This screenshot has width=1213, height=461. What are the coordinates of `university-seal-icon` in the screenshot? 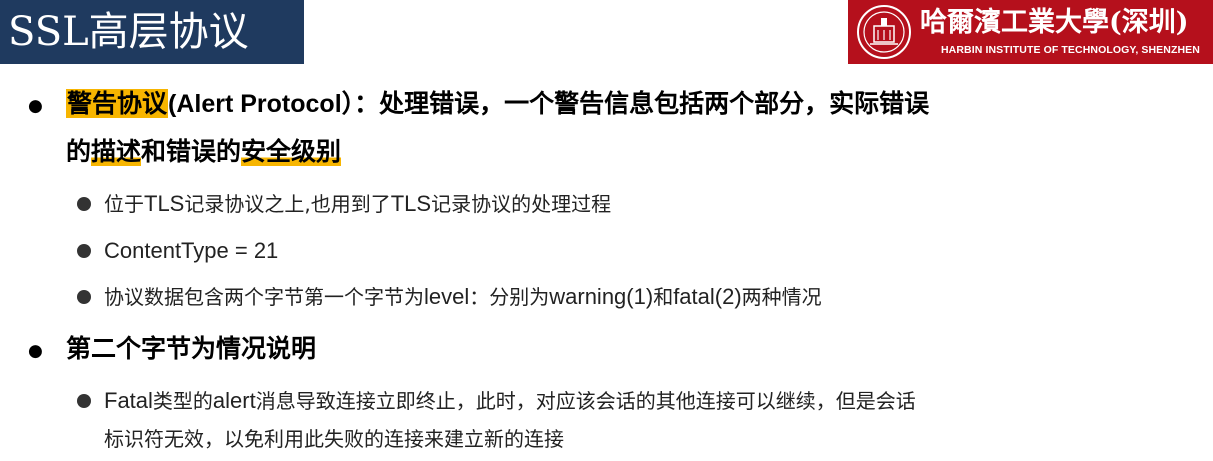 It's located at (884, 32).